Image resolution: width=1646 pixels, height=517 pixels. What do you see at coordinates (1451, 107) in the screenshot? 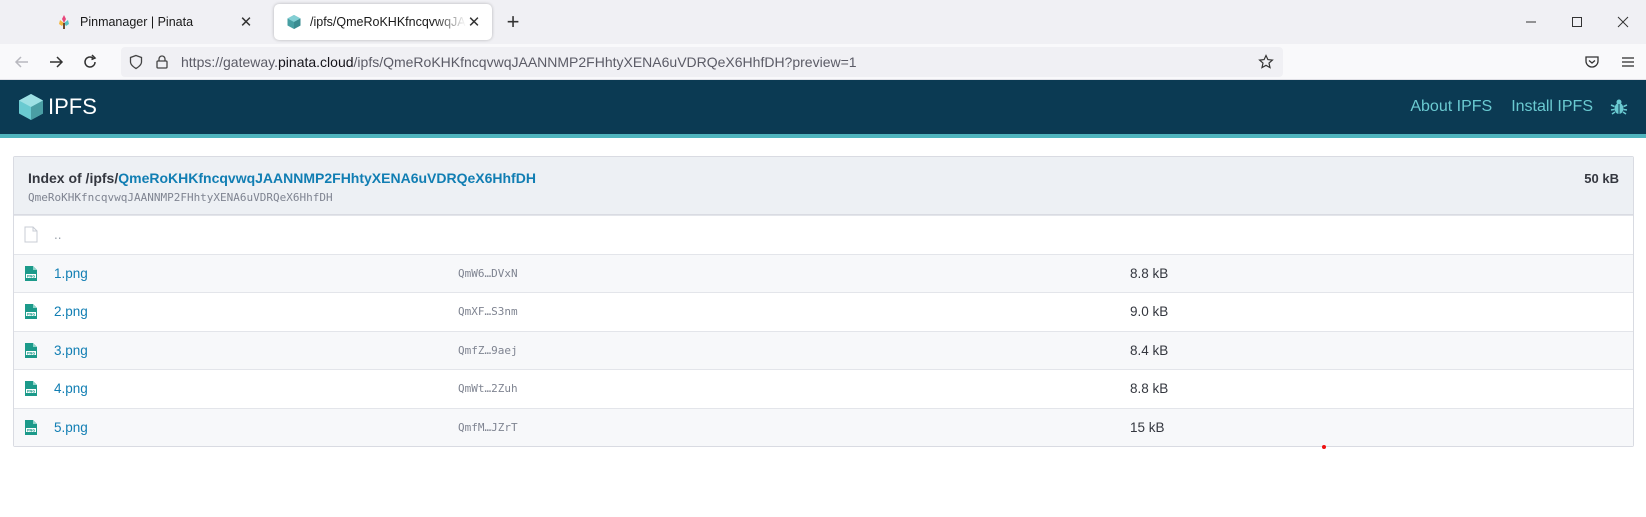
I see `about-ipfs-link: About IPFS` at bounding box center [1451, 107].